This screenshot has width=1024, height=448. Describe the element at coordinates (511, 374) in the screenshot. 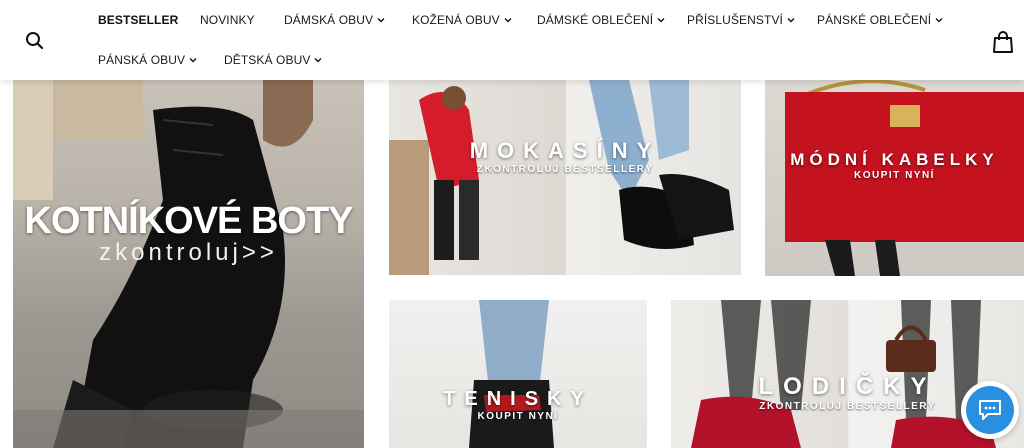

I see `sneakers-photo` at that location.